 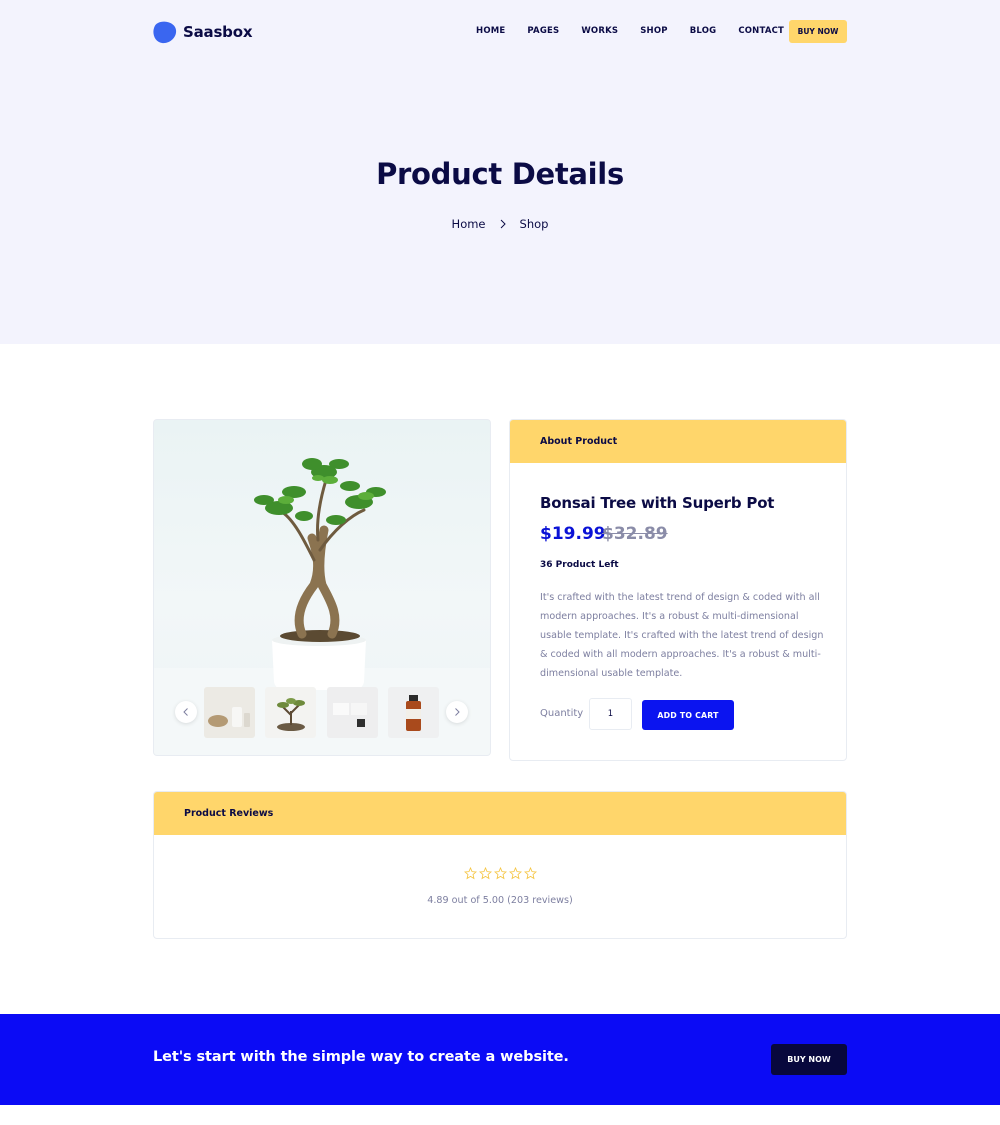 I want to click on gallery-next-button, so click(x=457, y=712).